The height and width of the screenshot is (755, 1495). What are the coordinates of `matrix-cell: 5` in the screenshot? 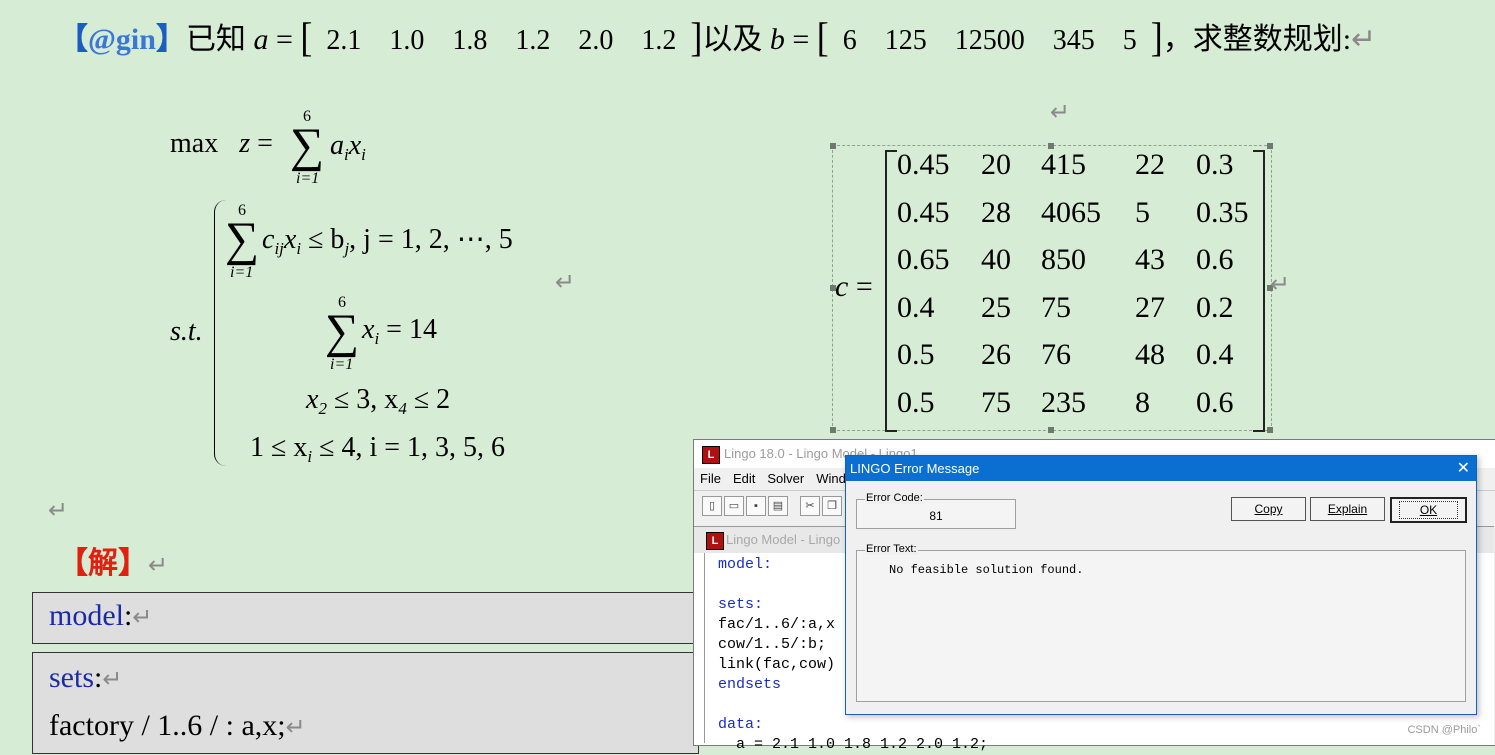 It's located at (1142, 212).